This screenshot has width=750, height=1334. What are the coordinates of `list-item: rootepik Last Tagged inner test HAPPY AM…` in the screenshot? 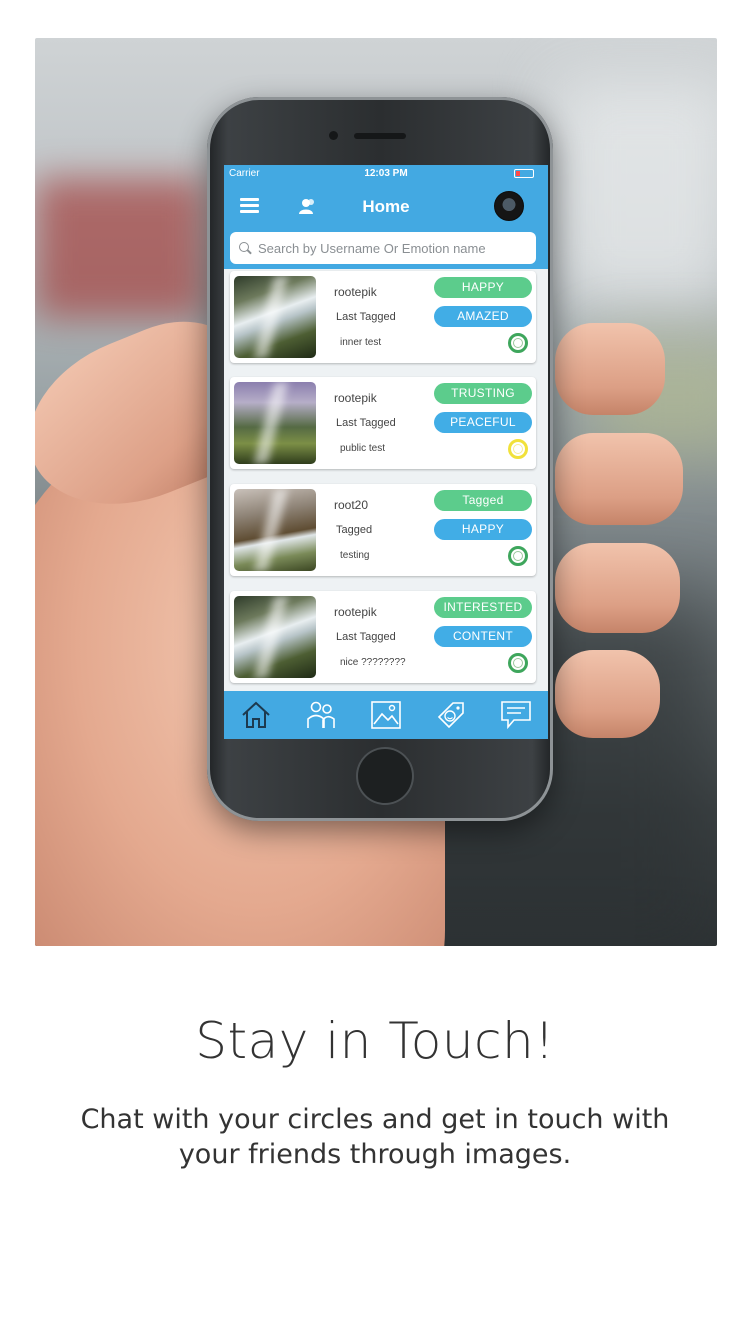 It's located at (383, 317).